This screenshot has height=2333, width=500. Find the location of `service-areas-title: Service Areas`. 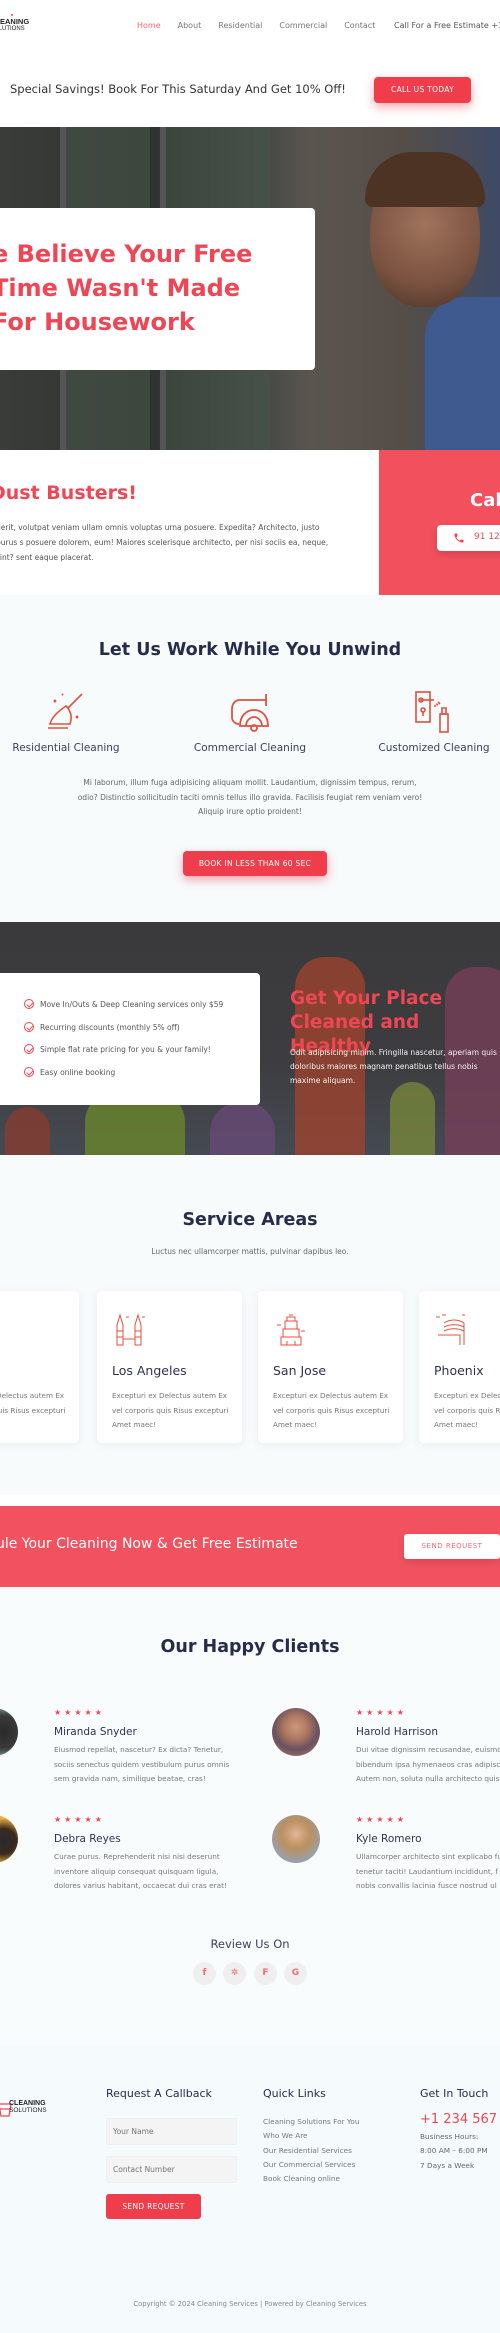

service-areas-title: Service Areas is located at coordinates (250, 1220).